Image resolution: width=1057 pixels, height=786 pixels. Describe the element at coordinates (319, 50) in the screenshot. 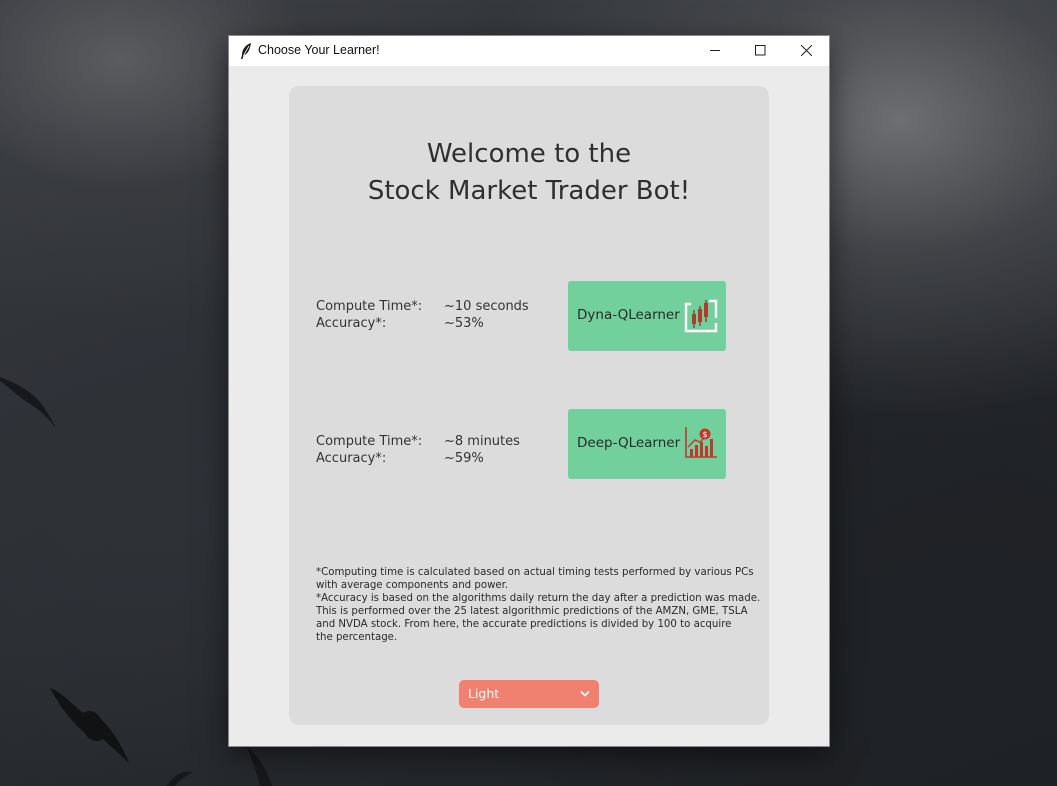

I see `window-title: Choose Your Learner!` at that location.